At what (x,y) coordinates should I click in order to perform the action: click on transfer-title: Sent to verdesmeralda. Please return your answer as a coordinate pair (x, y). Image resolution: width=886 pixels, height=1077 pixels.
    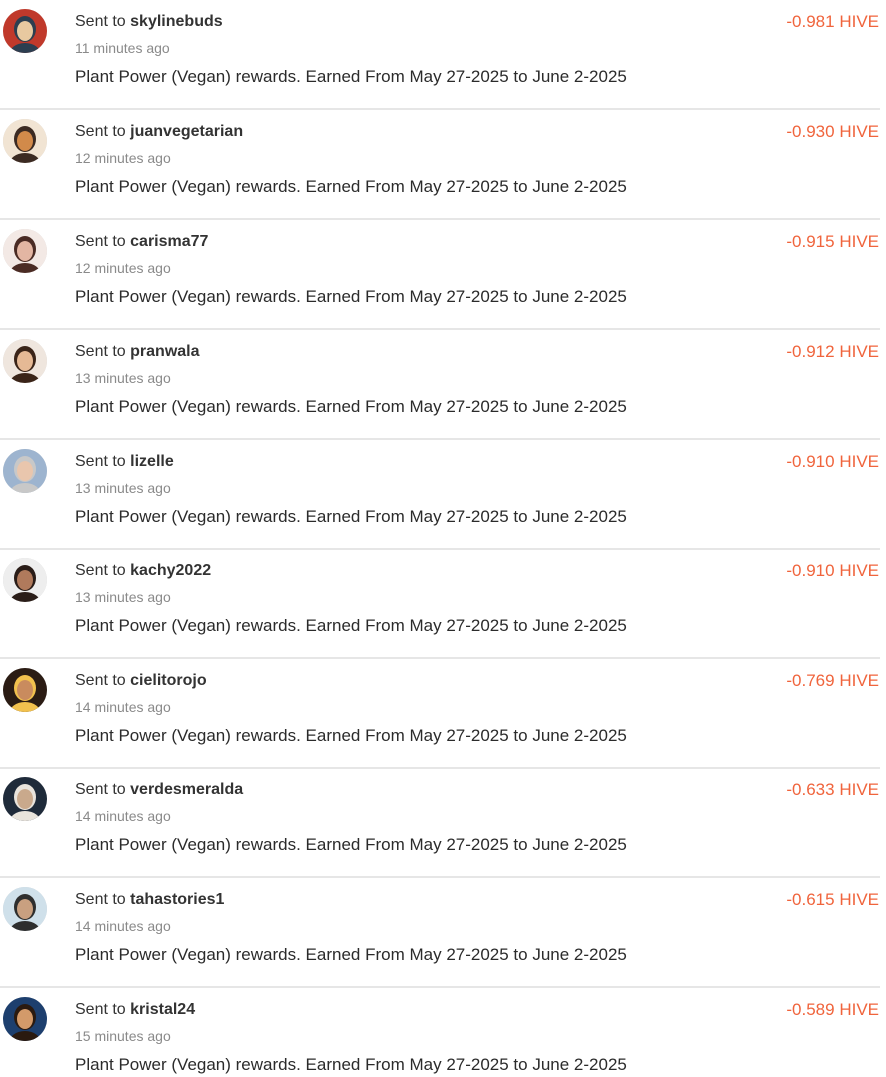
    Looking at the image, I should click on (159, 790).